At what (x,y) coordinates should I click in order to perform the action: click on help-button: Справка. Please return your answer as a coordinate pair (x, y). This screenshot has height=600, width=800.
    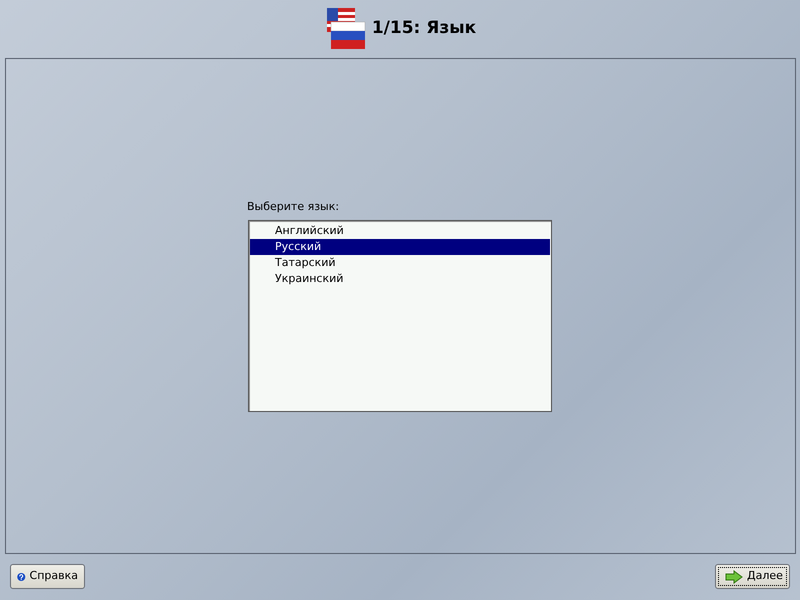
    Looking at the image, I should click on (47, 576).